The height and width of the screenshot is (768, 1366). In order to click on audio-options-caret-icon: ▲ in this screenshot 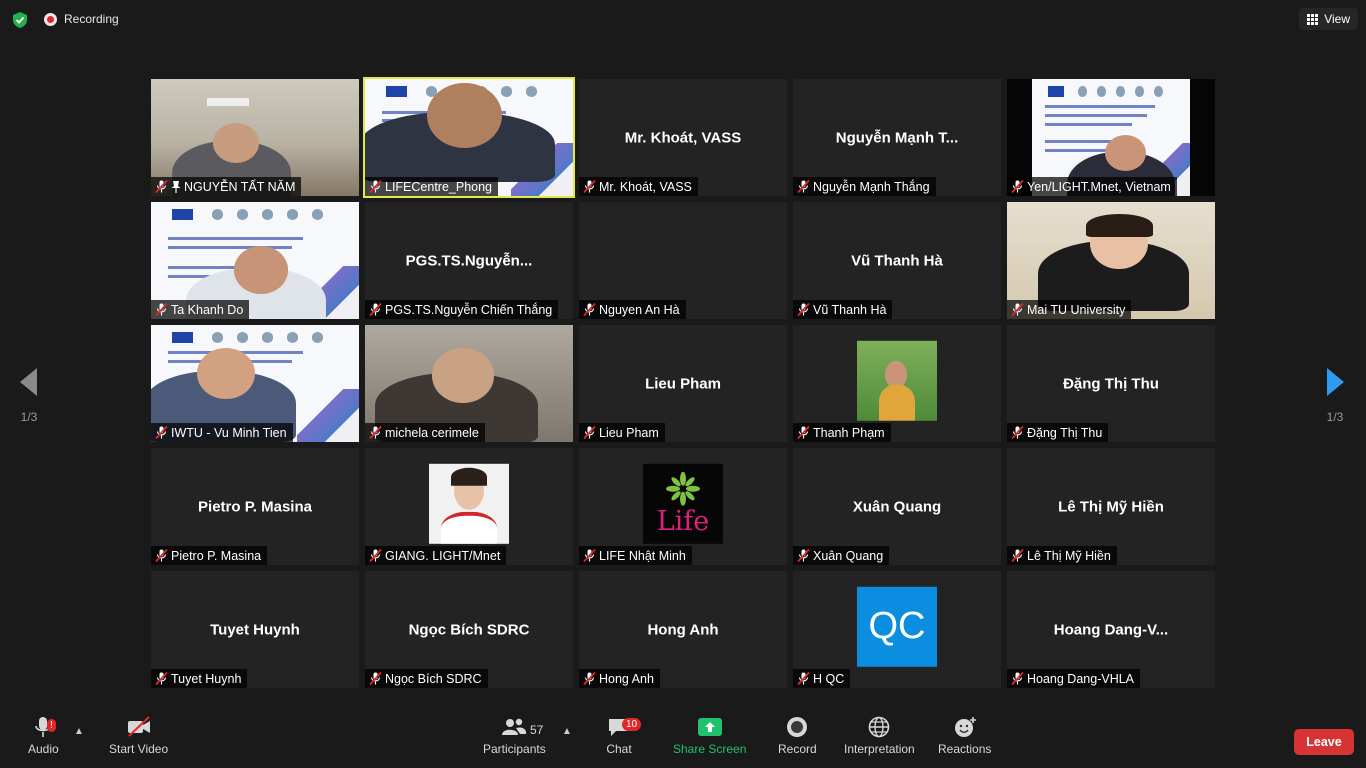, I will do `click(79, 731)`.